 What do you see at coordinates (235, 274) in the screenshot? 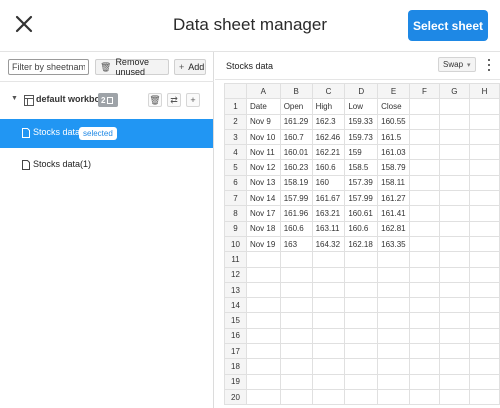
I see `row-number: 12` at bounding box center [235, 274].